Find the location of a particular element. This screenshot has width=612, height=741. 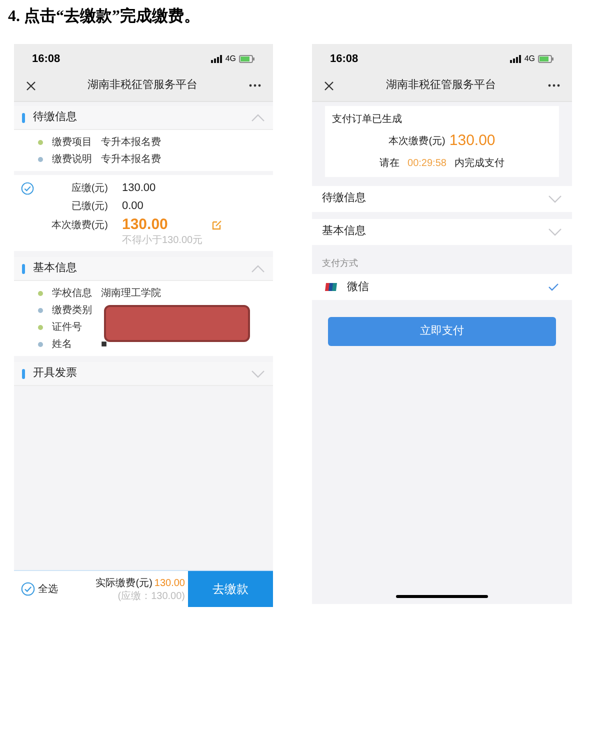

amount-value: 0.00 is located at coordinates (133, 206).